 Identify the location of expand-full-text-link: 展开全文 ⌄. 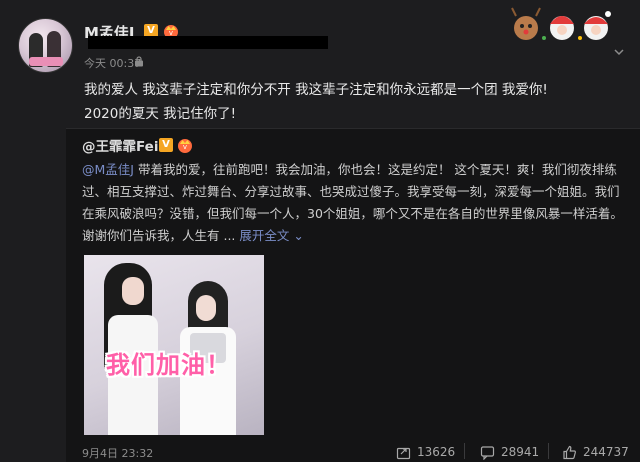
(271, 235).